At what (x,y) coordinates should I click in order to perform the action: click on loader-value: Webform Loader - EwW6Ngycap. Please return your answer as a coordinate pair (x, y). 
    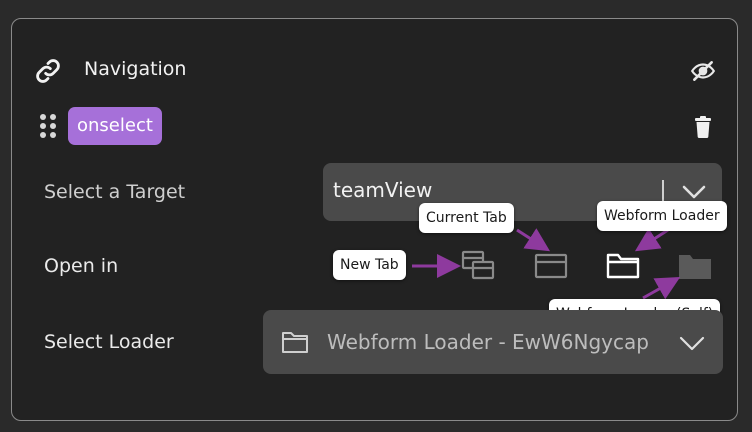
    Looking at the image, I should click on (488, 342).